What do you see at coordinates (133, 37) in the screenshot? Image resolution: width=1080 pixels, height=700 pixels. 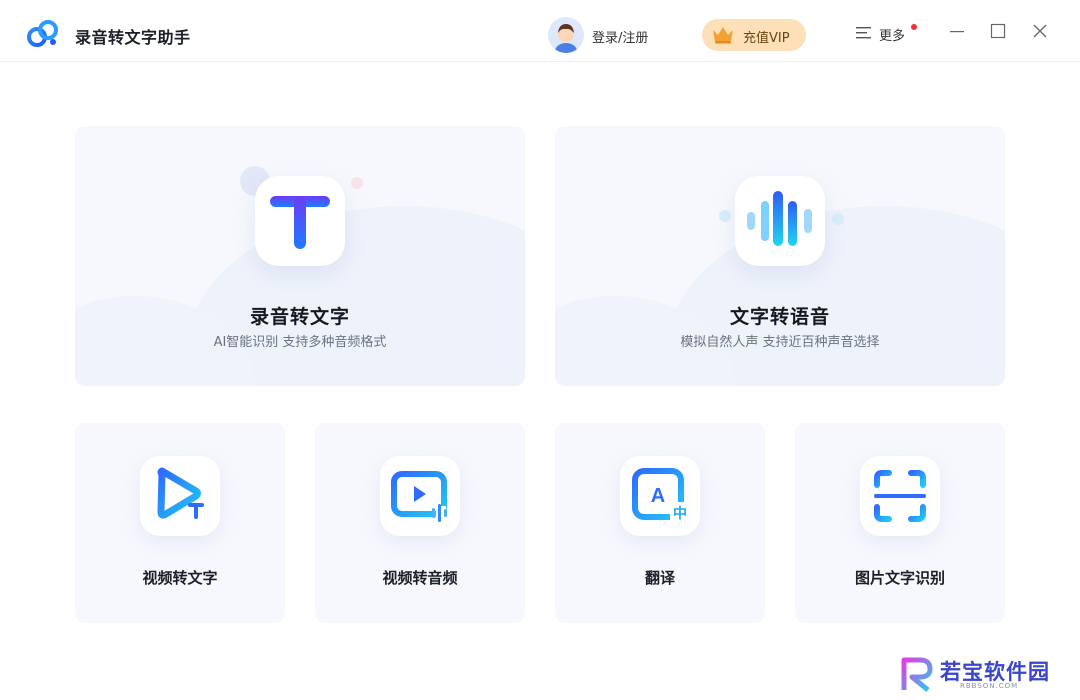 I see `app-title: 录音转文字助手` at bounding box center [133, 37].